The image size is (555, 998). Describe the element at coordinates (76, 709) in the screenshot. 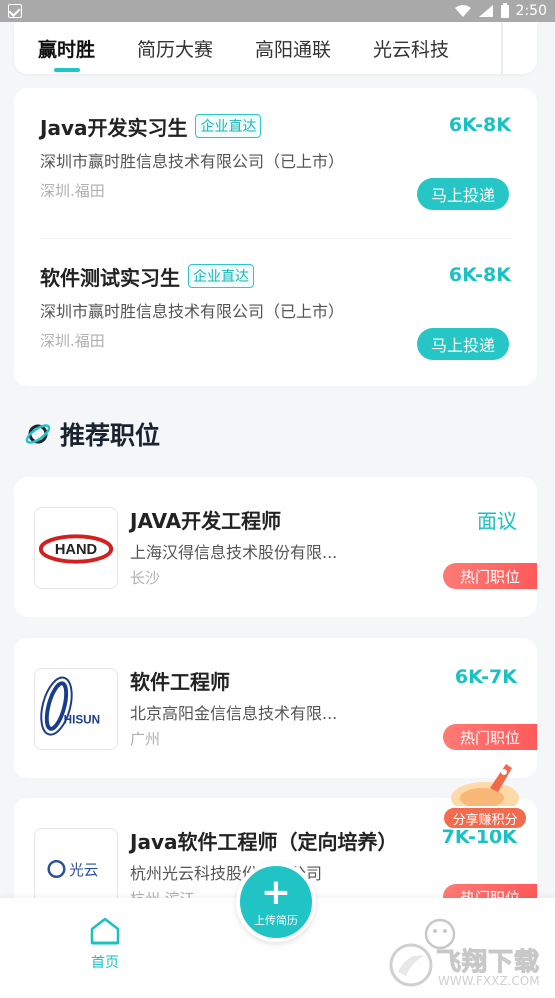

I see `company-logo: HISUN` at that location.